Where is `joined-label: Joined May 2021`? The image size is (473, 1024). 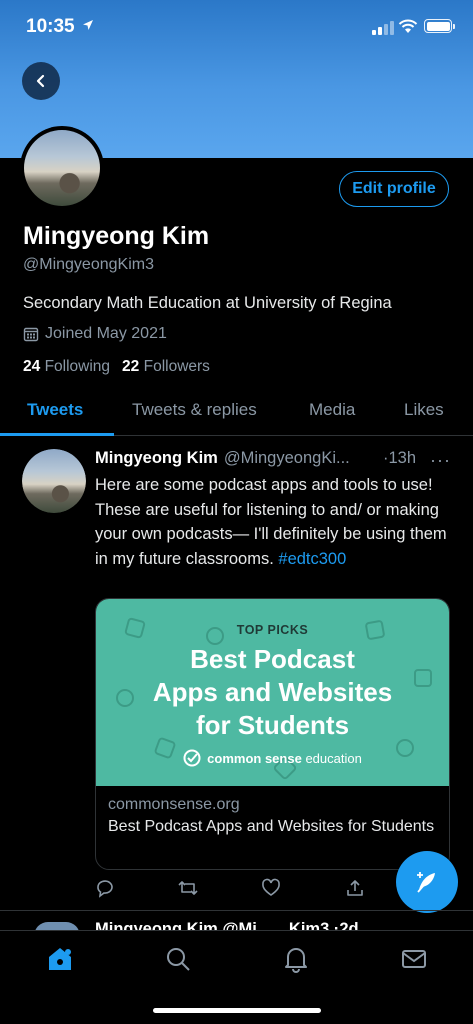
joined-label: Joined May 2021 is located at coordinates (106, 333).